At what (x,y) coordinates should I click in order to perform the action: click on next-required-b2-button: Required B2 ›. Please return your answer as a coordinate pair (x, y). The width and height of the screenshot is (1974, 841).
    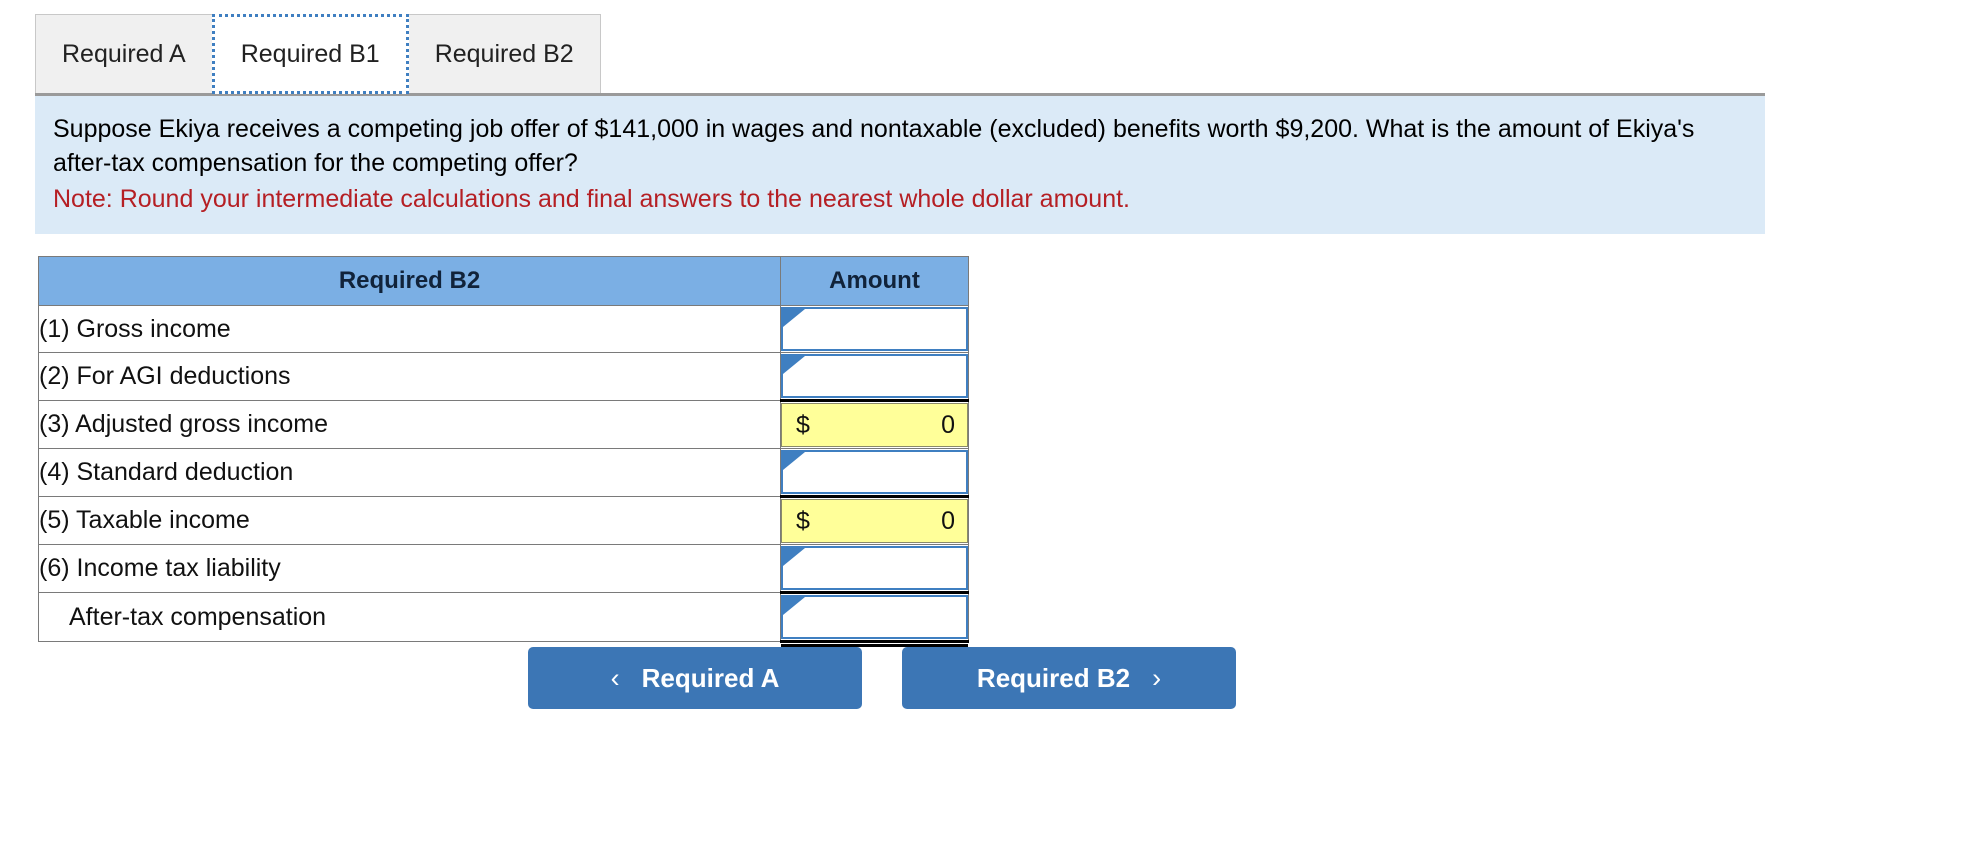
    Looking at the image, I should click on (1069, 678).